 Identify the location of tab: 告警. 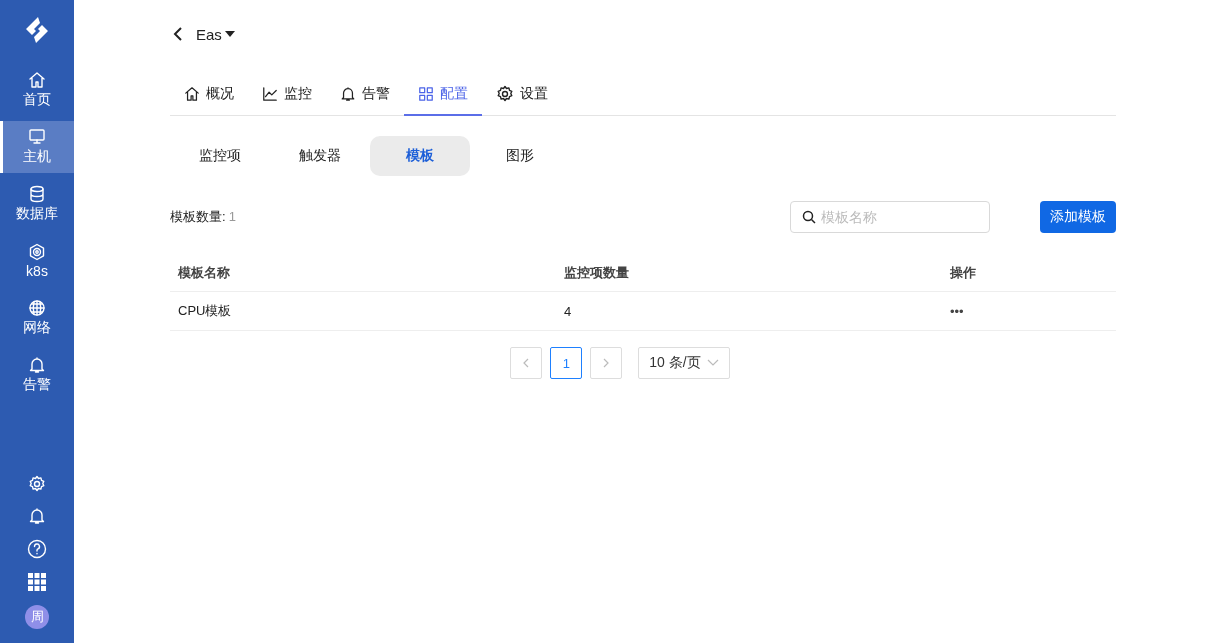
(365, 95).